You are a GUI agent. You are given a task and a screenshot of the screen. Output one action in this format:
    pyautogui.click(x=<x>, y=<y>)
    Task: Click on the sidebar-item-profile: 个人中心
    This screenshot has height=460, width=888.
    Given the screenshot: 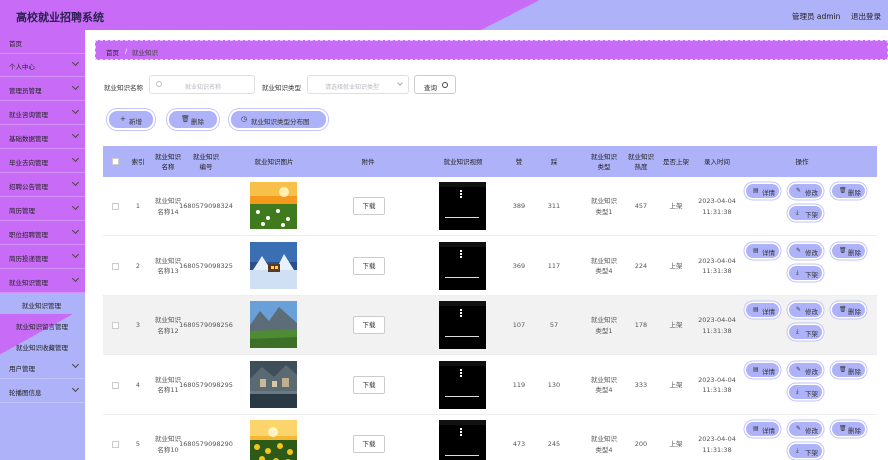 What is the action you would take?
    pyautogui.click(x=42, y=65)
    